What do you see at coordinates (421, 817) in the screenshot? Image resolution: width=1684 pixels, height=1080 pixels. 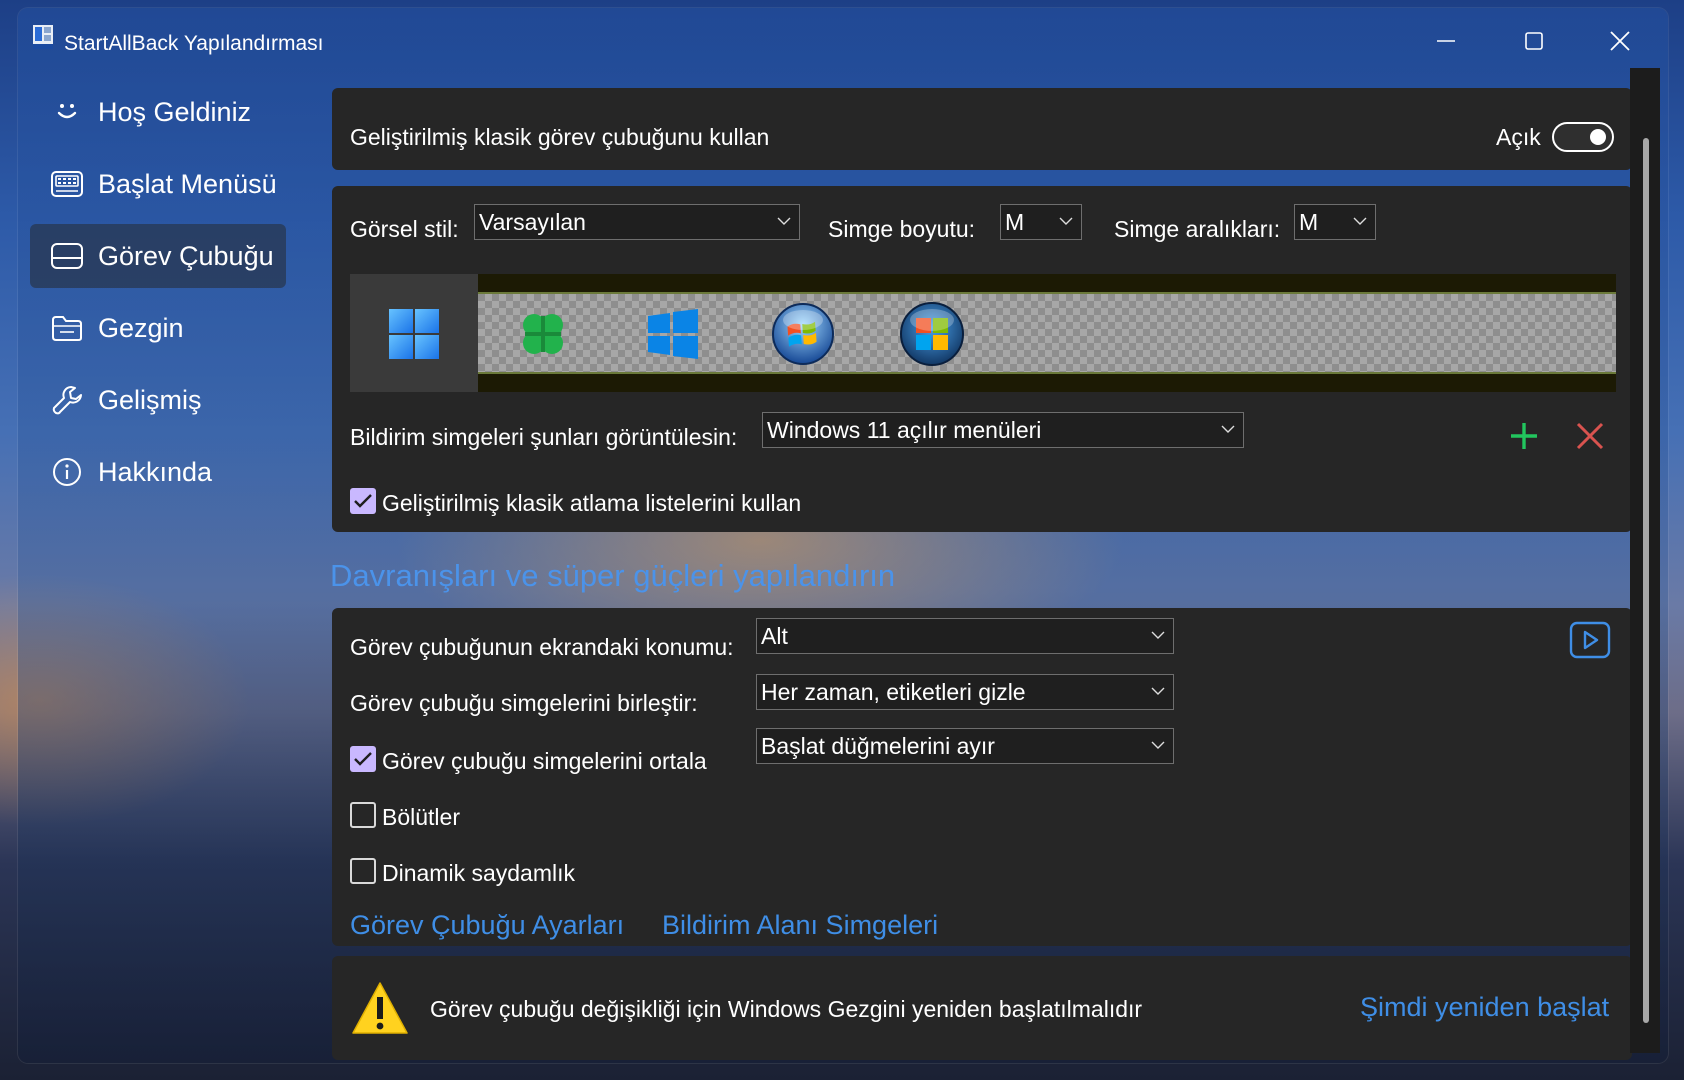 I see `separators-label: Bölütler` at bounding box center [421, 817].